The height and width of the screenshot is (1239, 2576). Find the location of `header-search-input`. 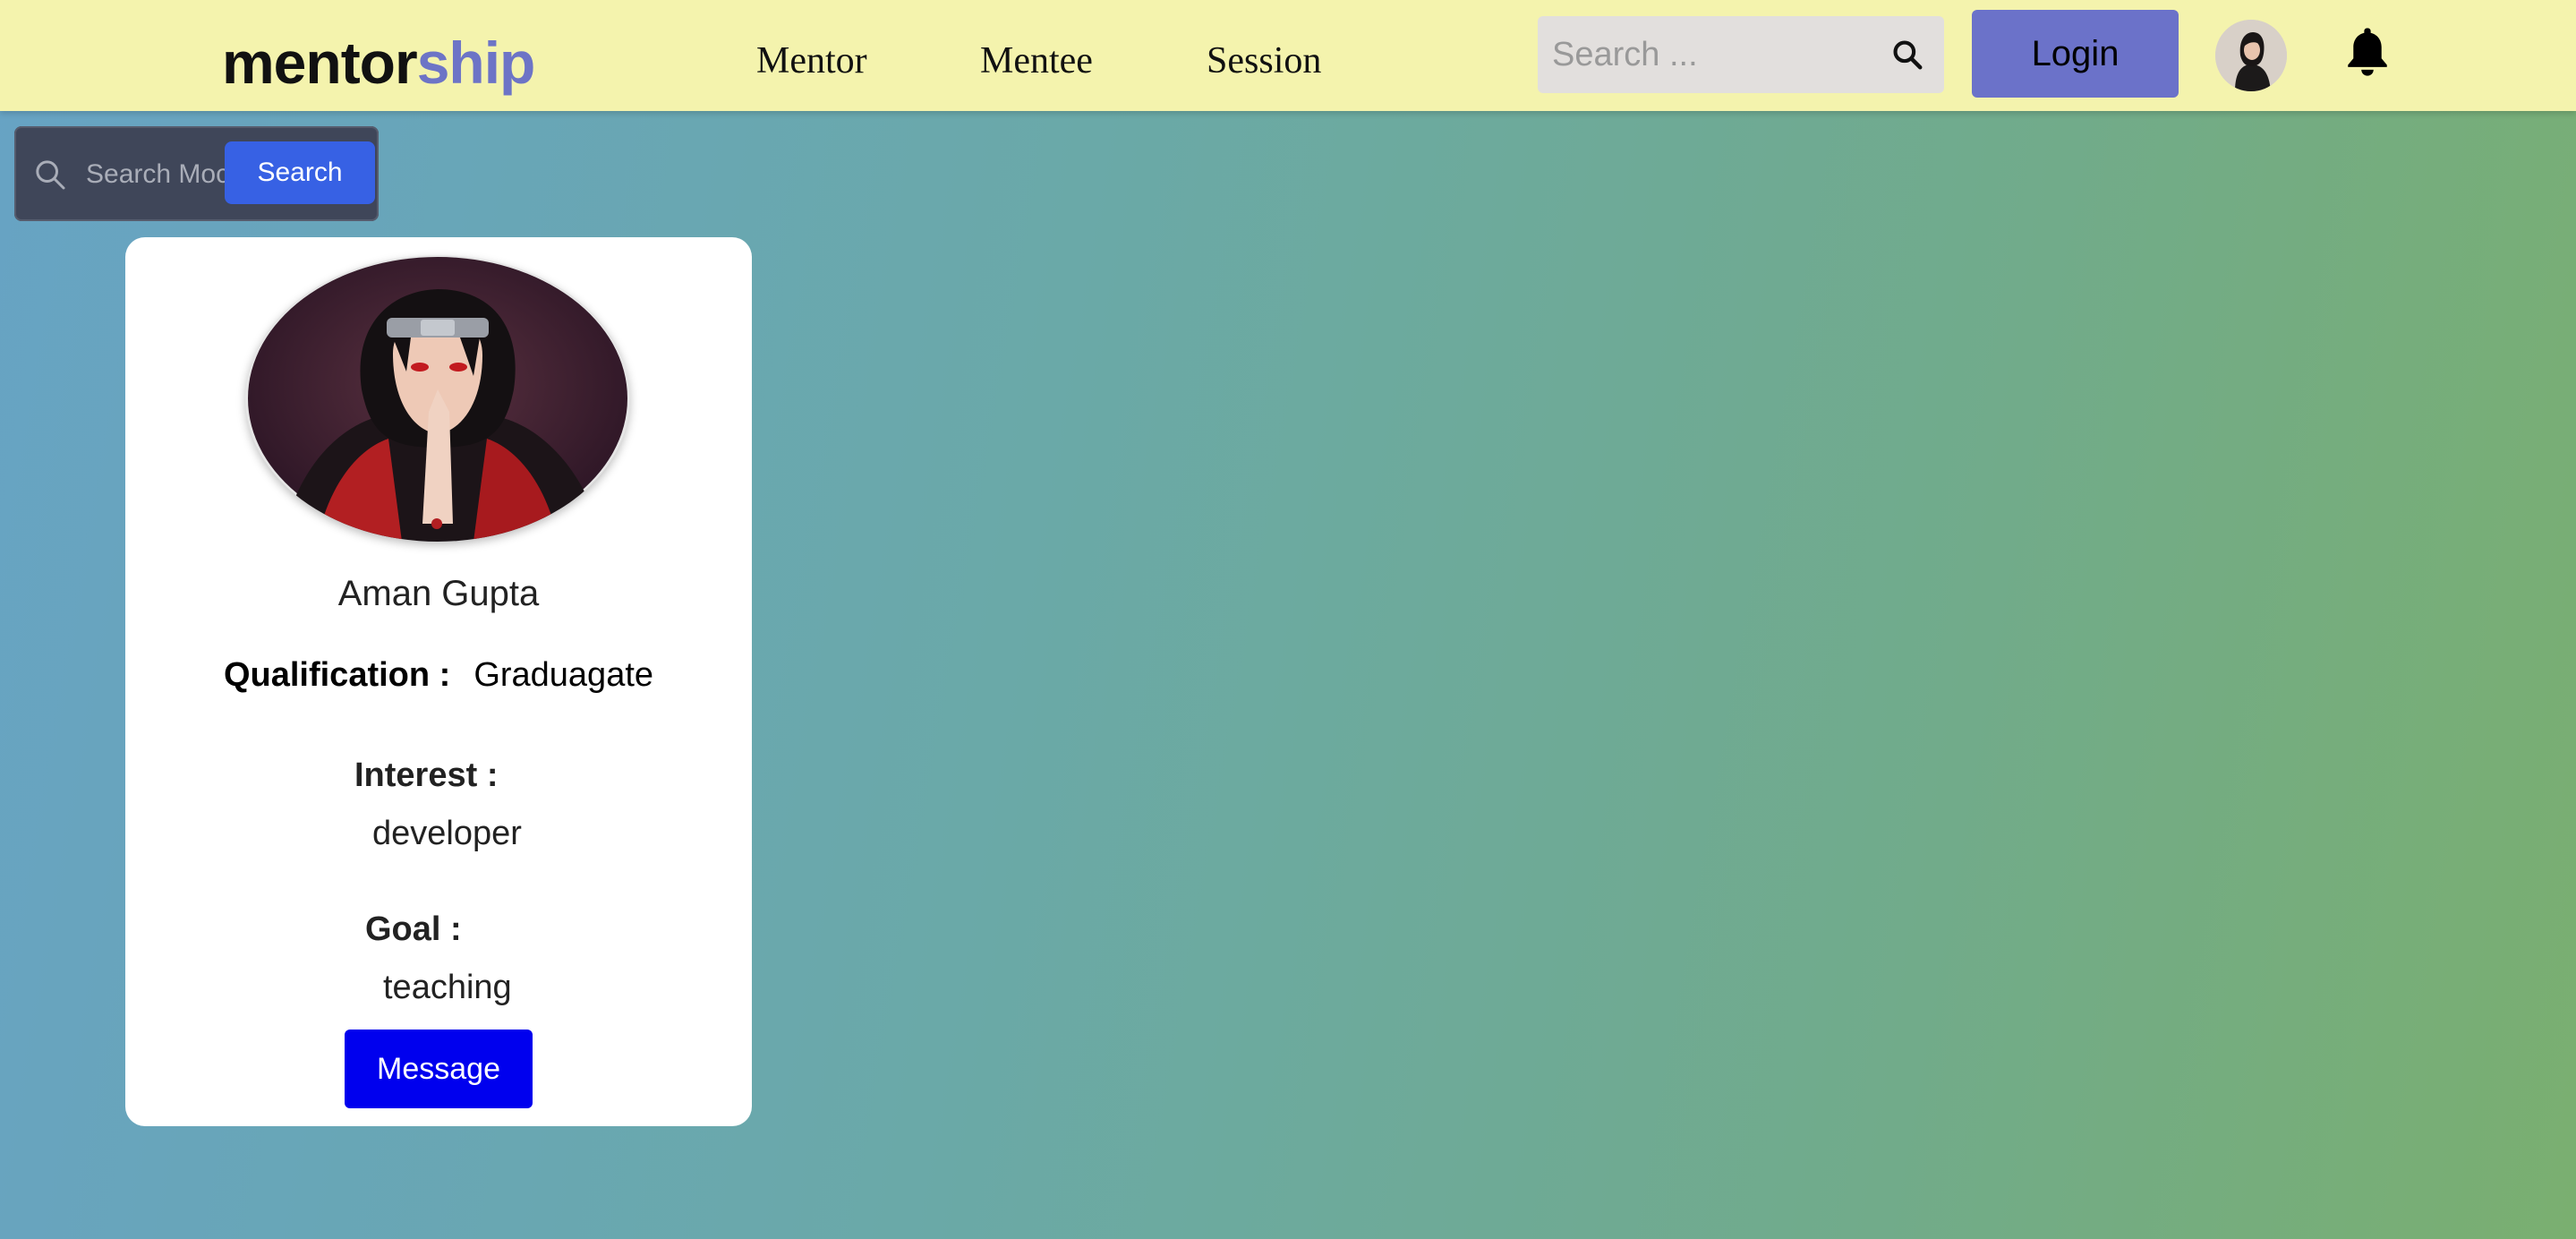

header-search-input is located at coordinates (1713, 54).